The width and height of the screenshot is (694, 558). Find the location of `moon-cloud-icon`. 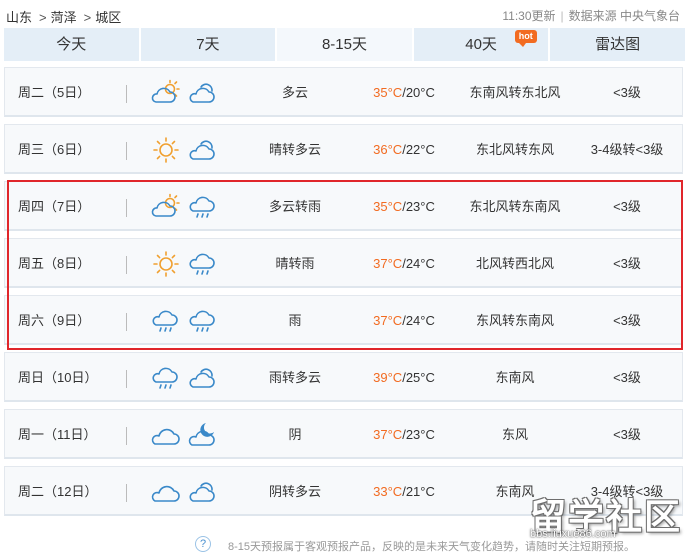

moon-cloud-icon is located at coordinates (201, 434).